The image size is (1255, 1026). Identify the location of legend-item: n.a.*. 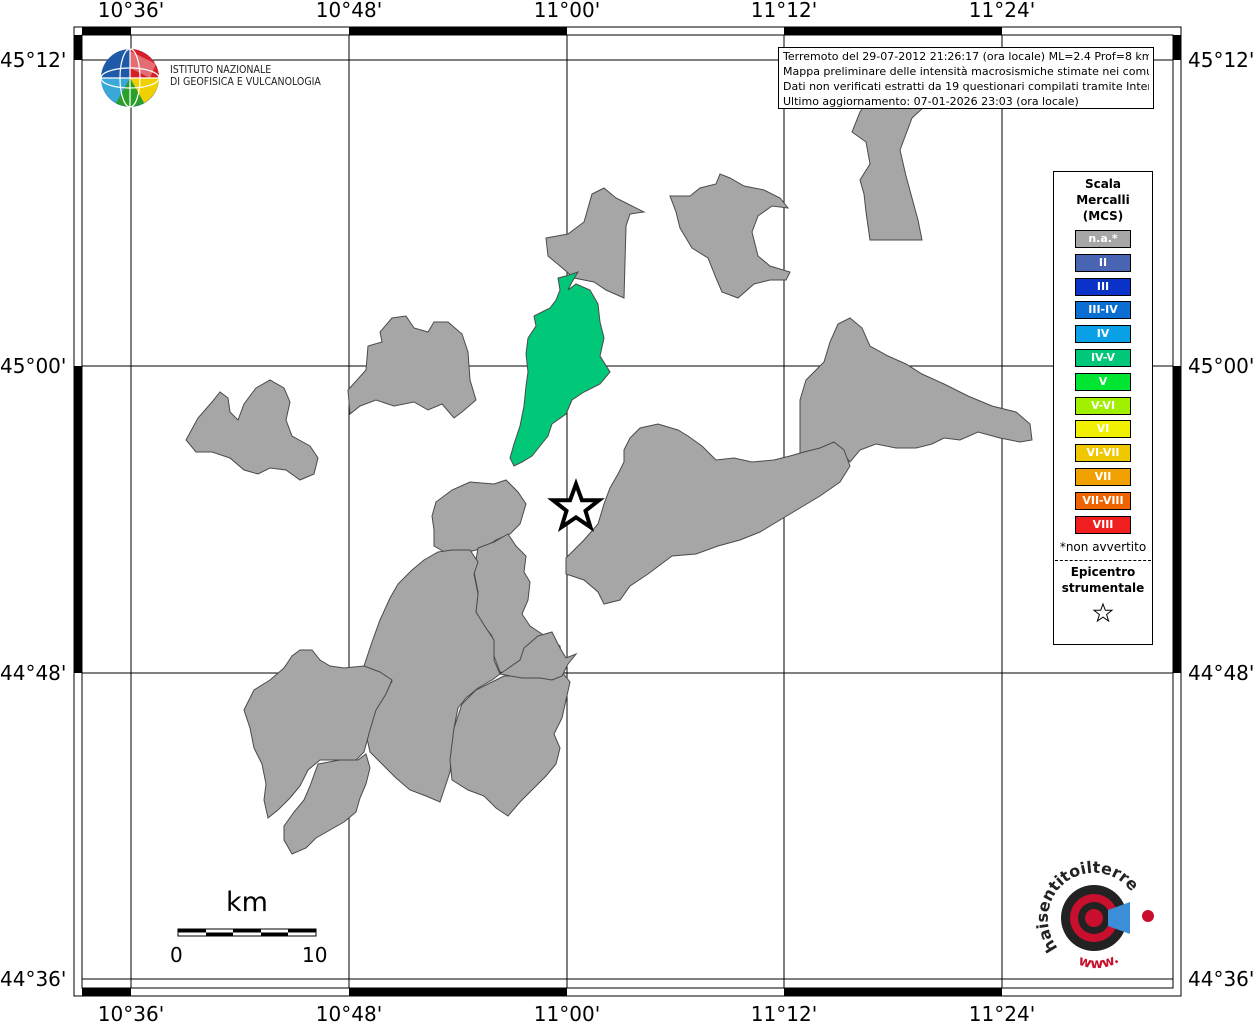
(1103, 239).